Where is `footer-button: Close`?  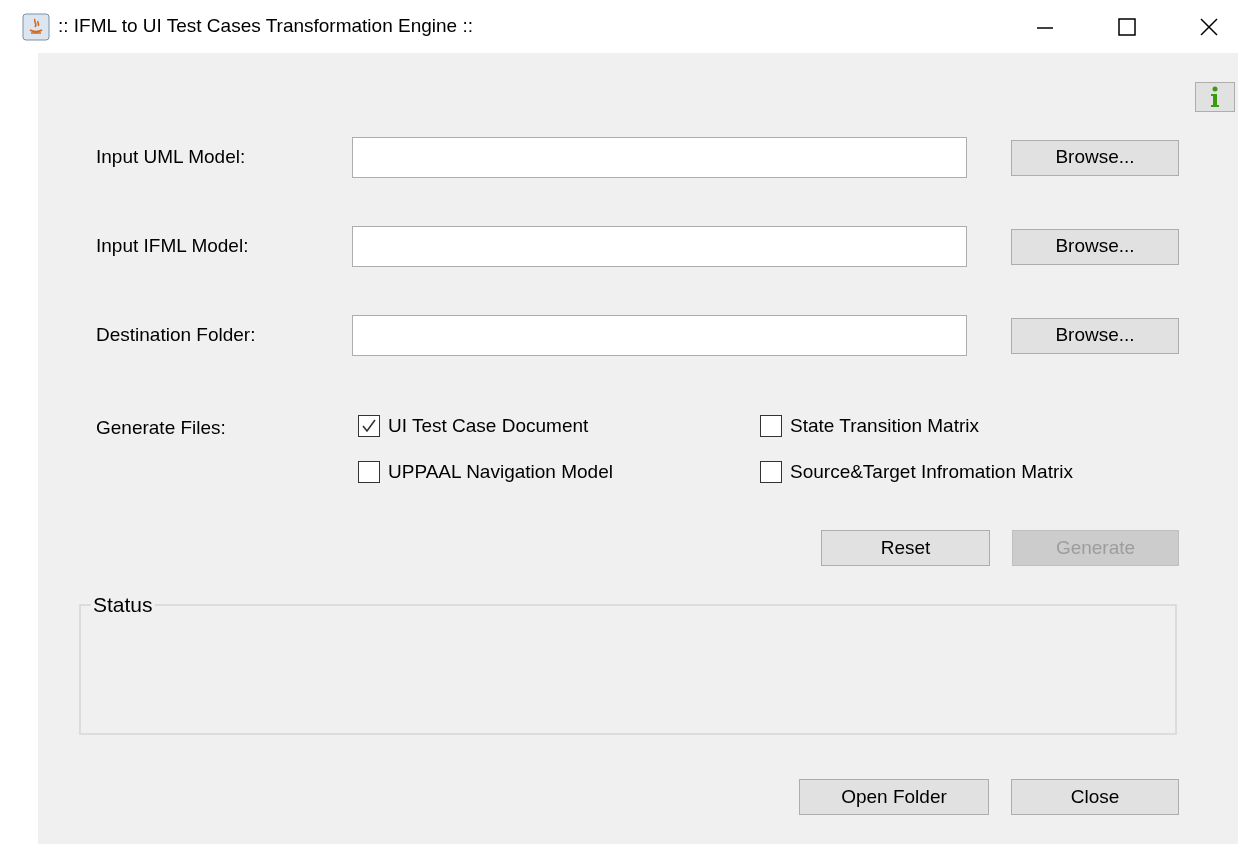
footer-button: Close is located at coordinates (1095, 797).